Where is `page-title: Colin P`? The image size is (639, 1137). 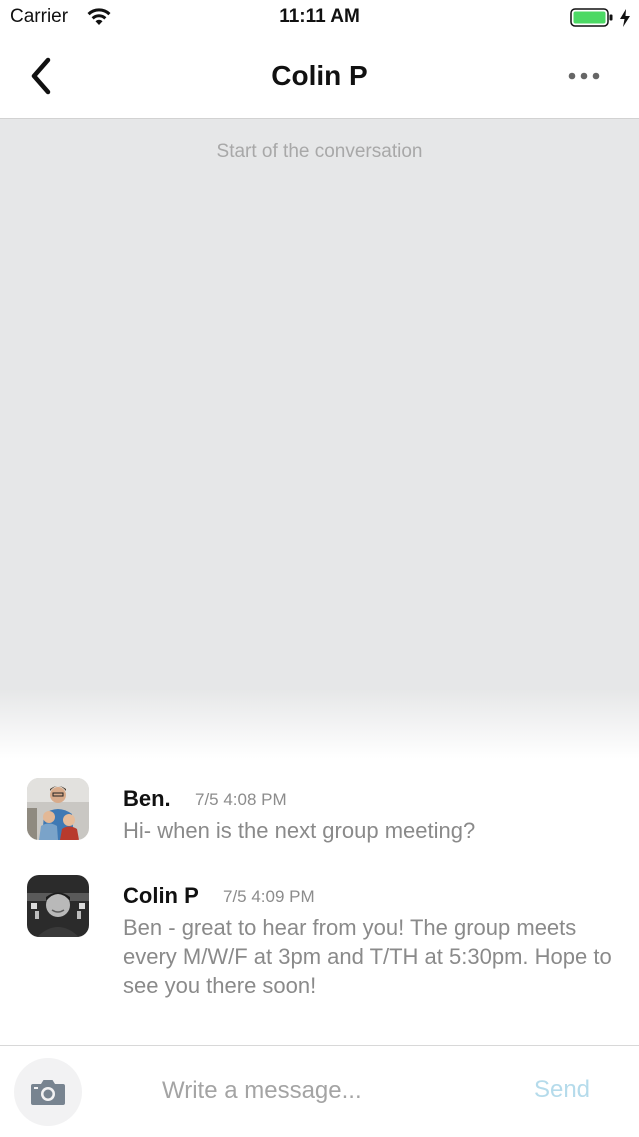
page-title: Colin P is located at coordinates (319, 75).